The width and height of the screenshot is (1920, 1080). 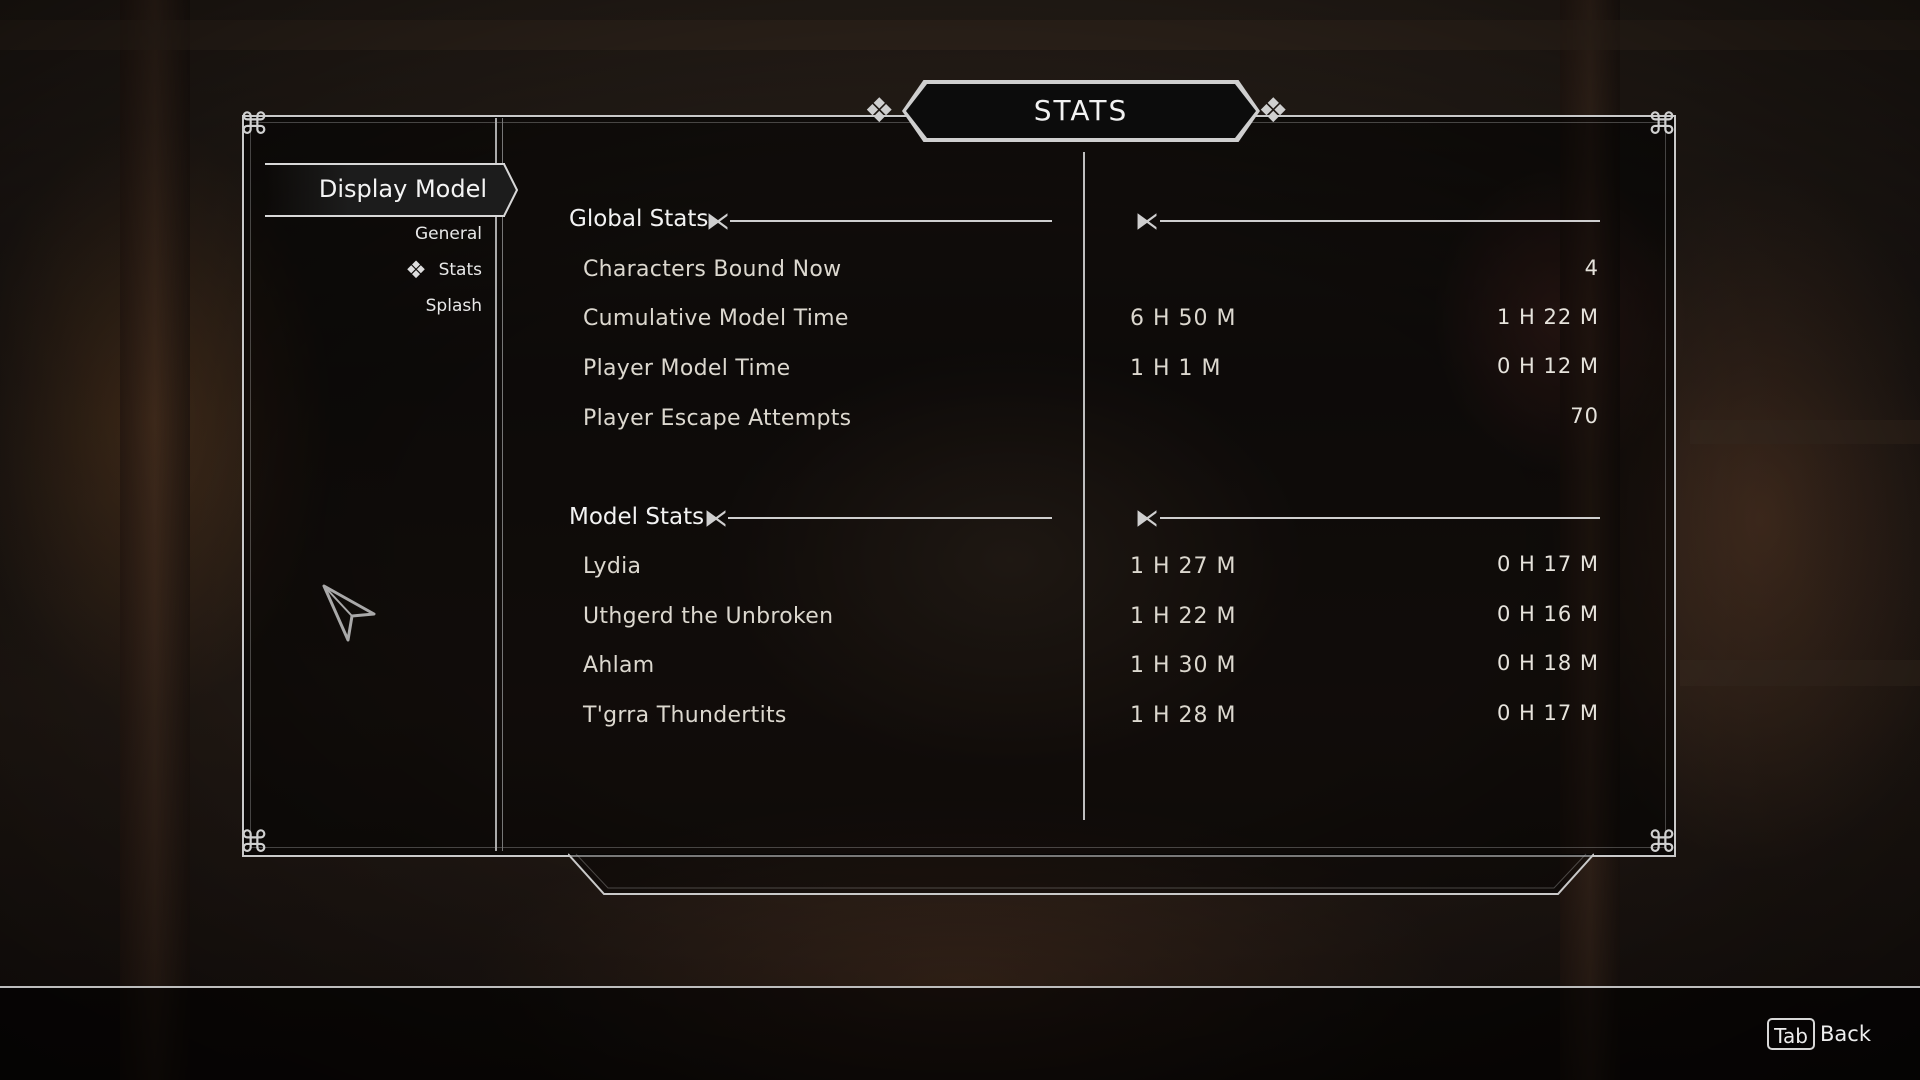 What do you see at coordinates (687, 368) in the screenshot?
I see `stat-label: Player Model Time` at bounding box center [687, 368].